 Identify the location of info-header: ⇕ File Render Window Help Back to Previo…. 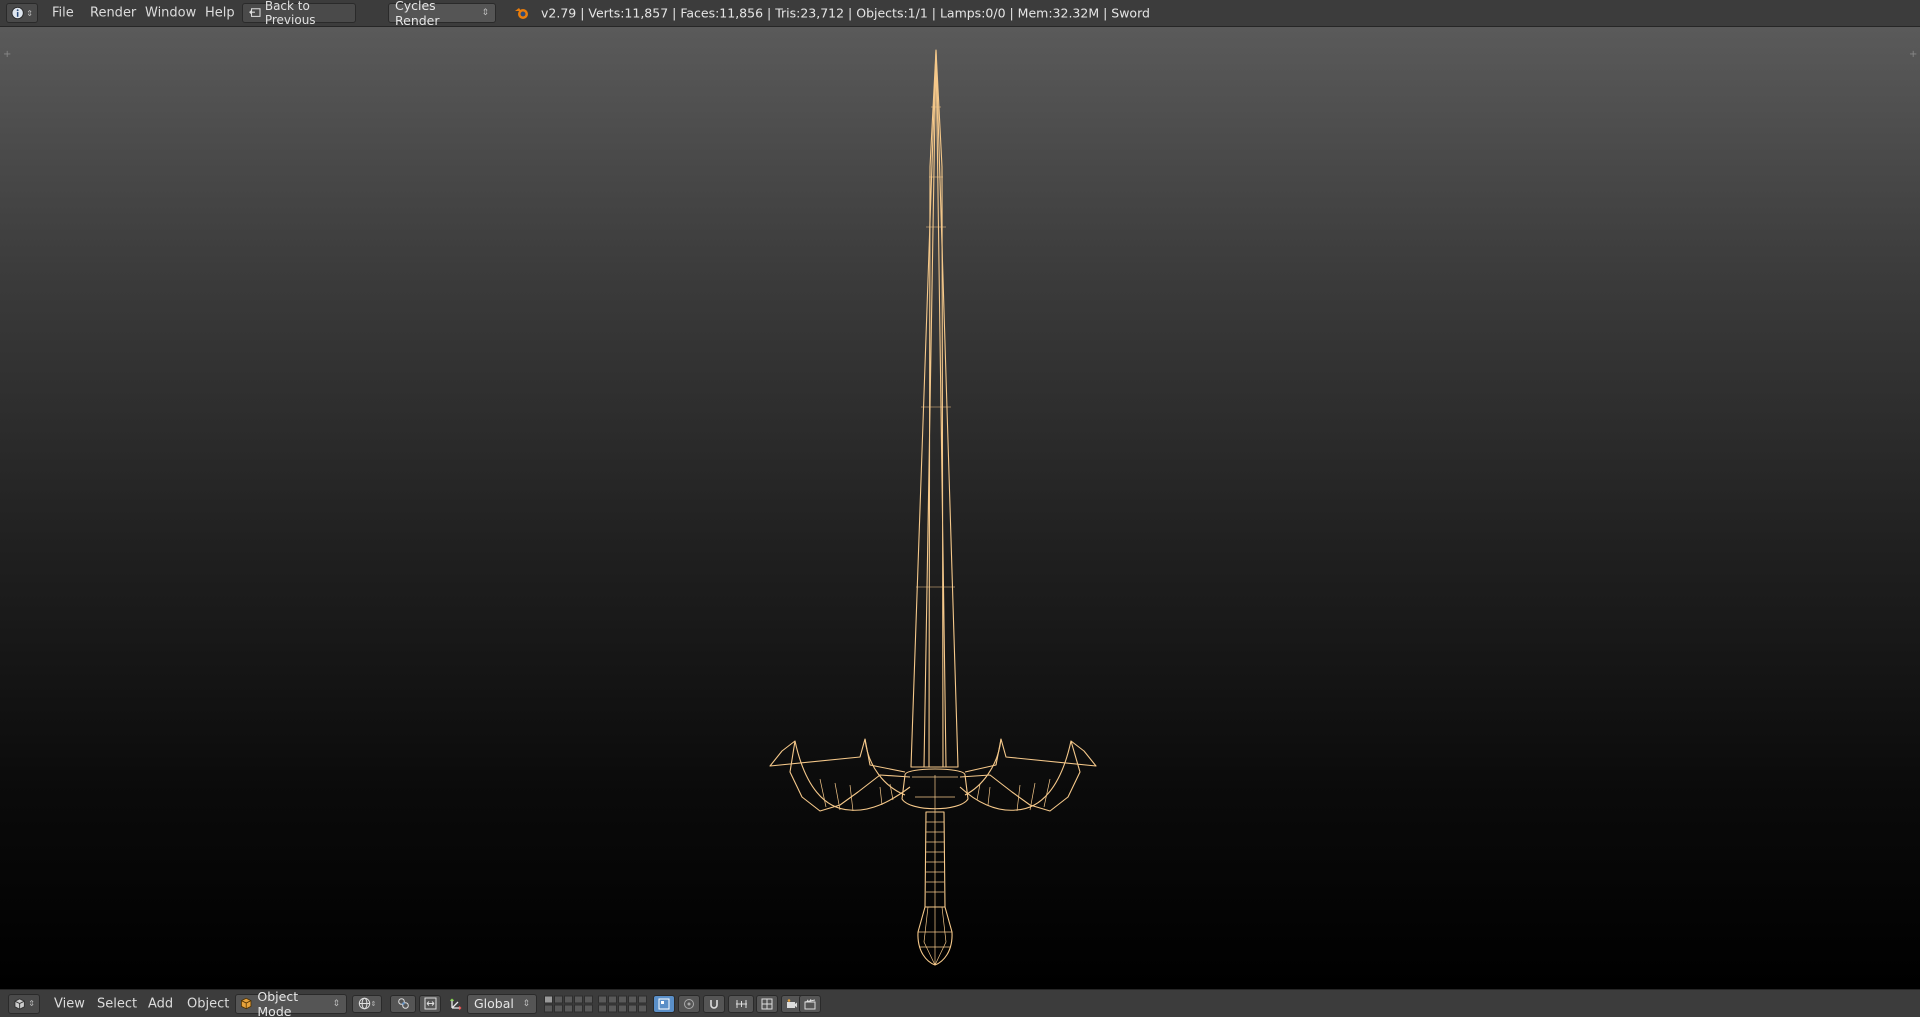
(960, 14).